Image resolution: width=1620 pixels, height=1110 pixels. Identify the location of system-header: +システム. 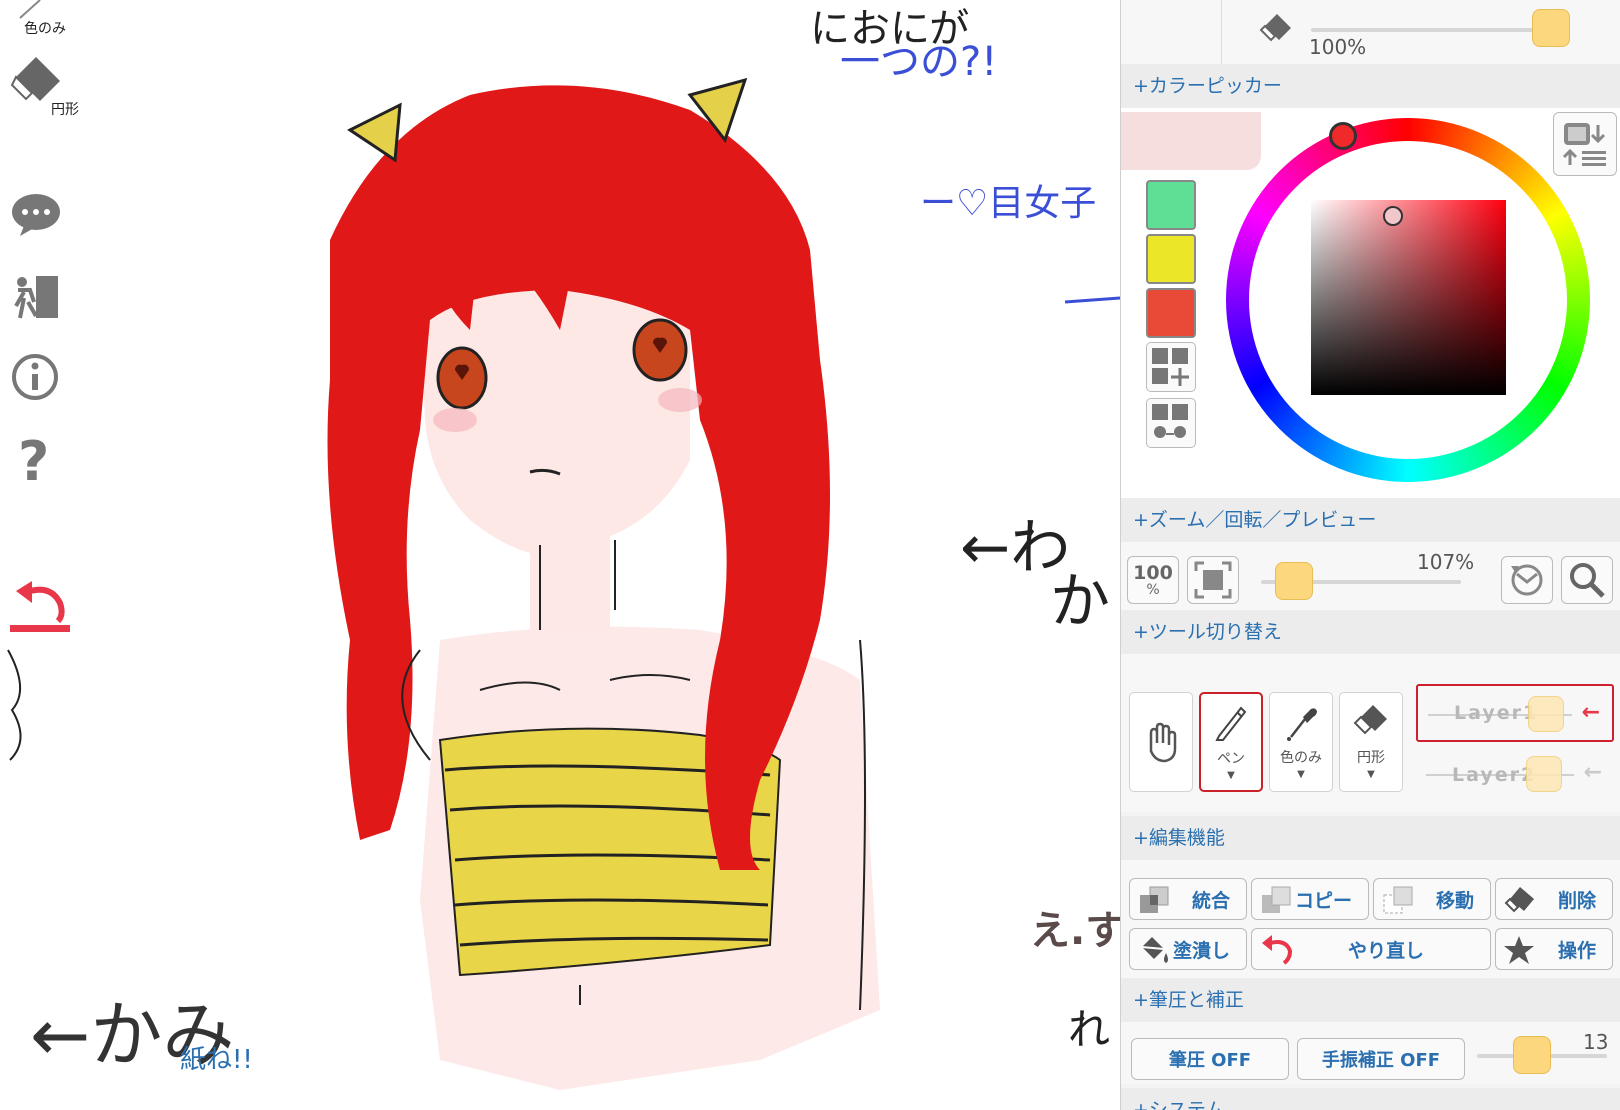
(1370, 1099).